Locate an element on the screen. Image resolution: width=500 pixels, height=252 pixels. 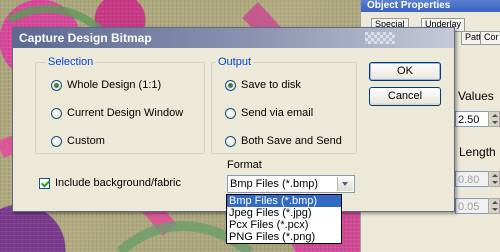
chevron-down-icon is located at coordinates (345, 184).